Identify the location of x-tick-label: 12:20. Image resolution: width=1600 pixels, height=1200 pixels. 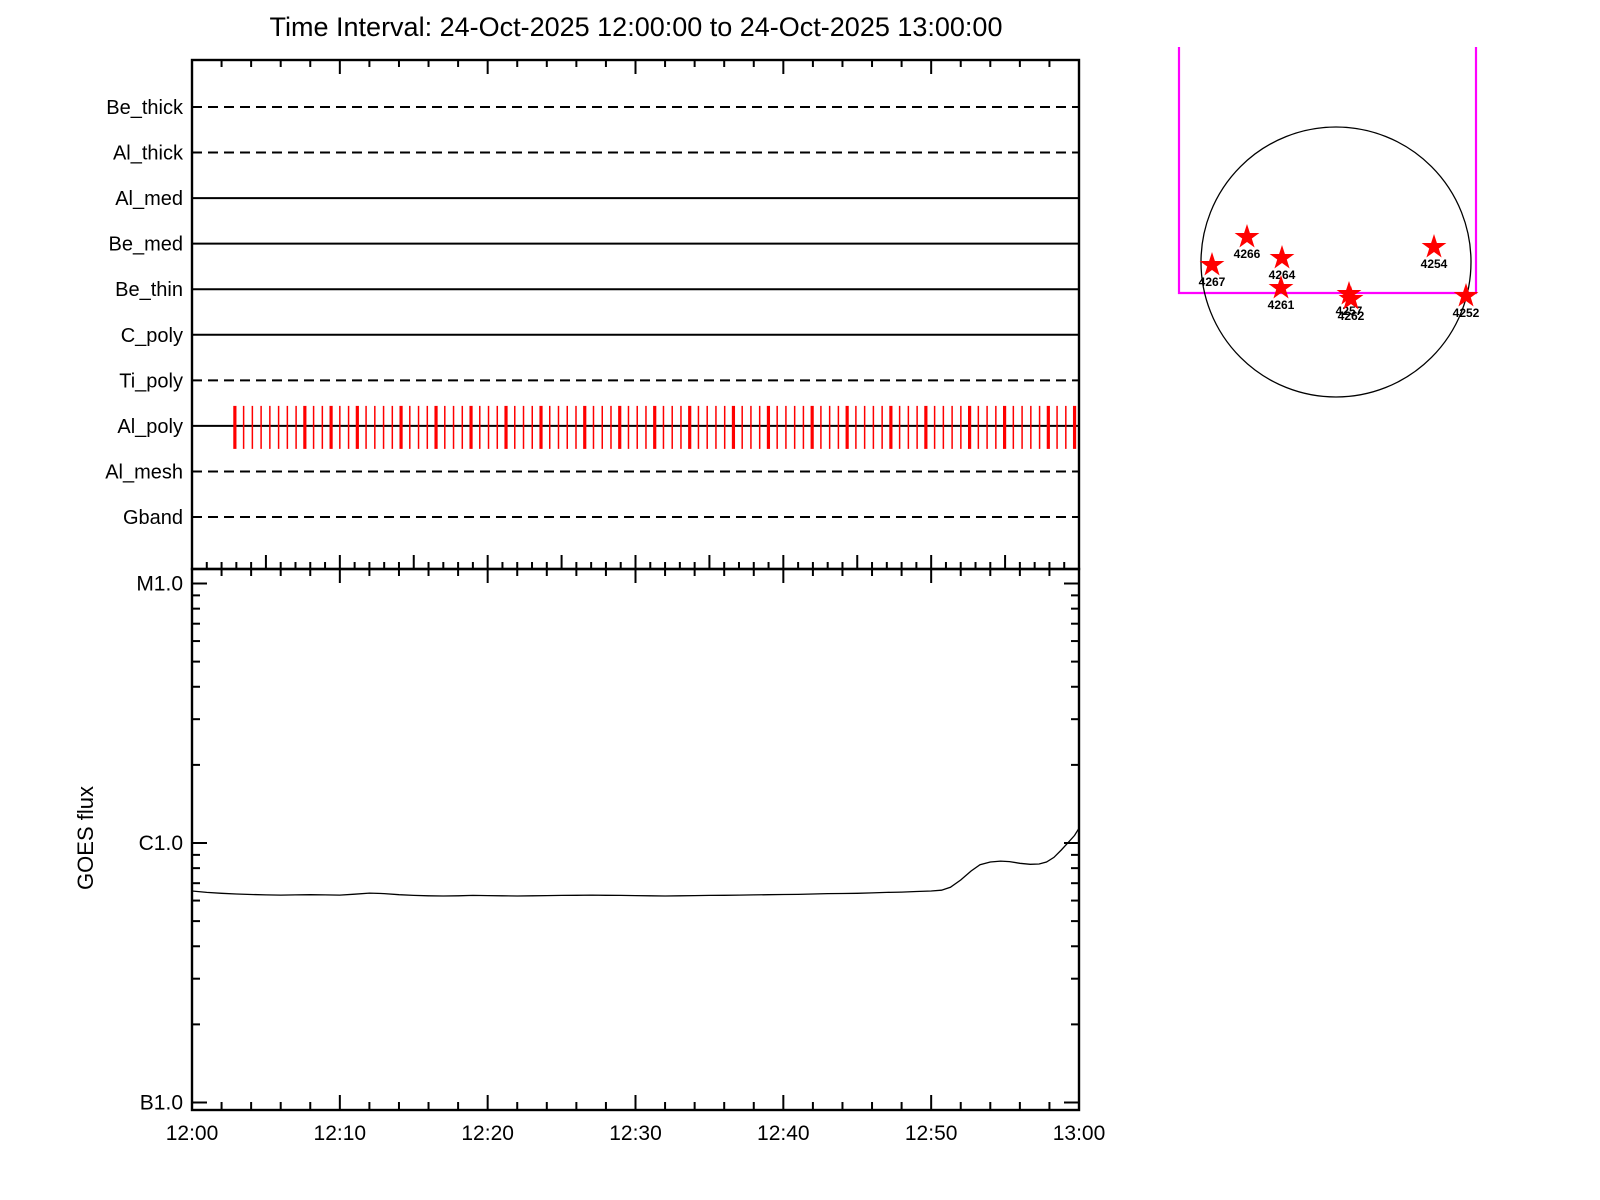
(487, 1133).